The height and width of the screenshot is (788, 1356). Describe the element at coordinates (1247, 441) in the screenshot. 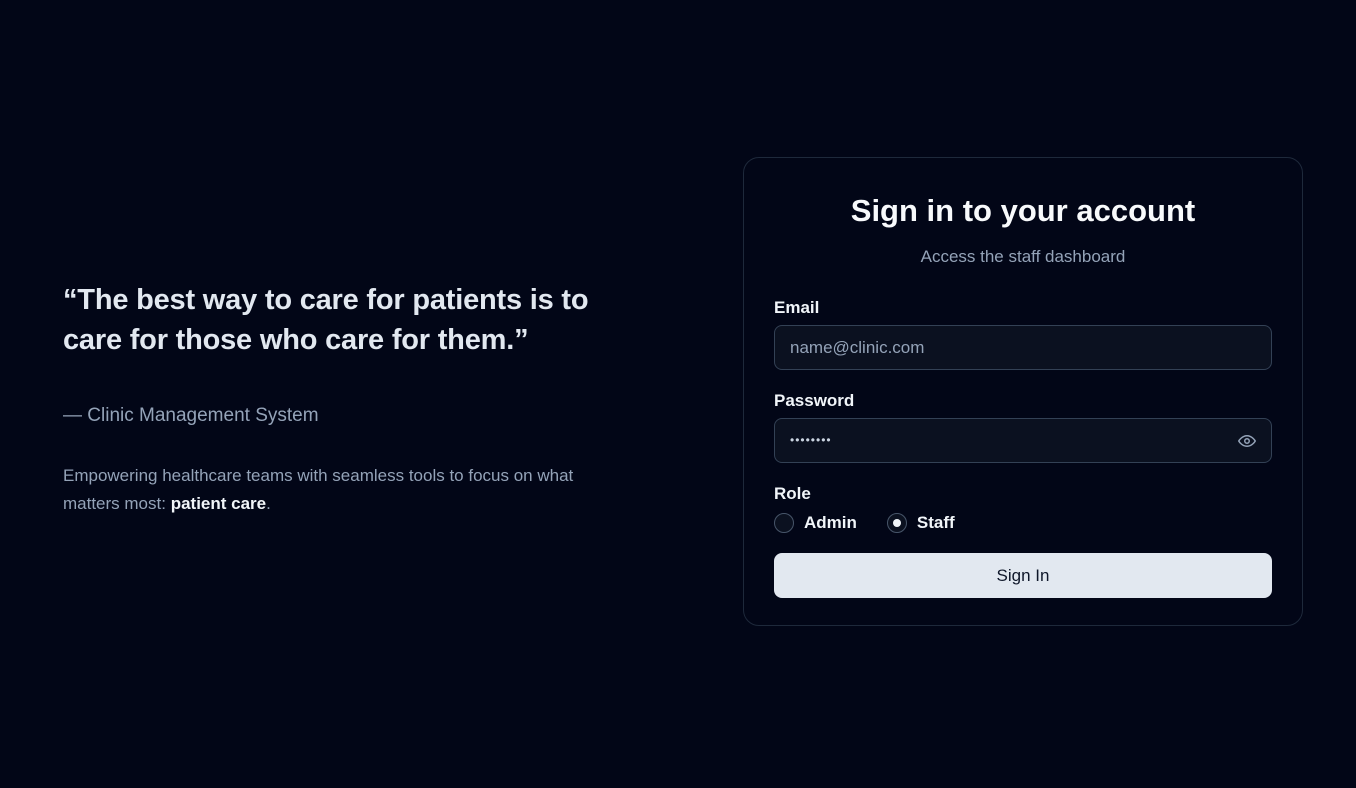

I see `eye-icon` at that location.